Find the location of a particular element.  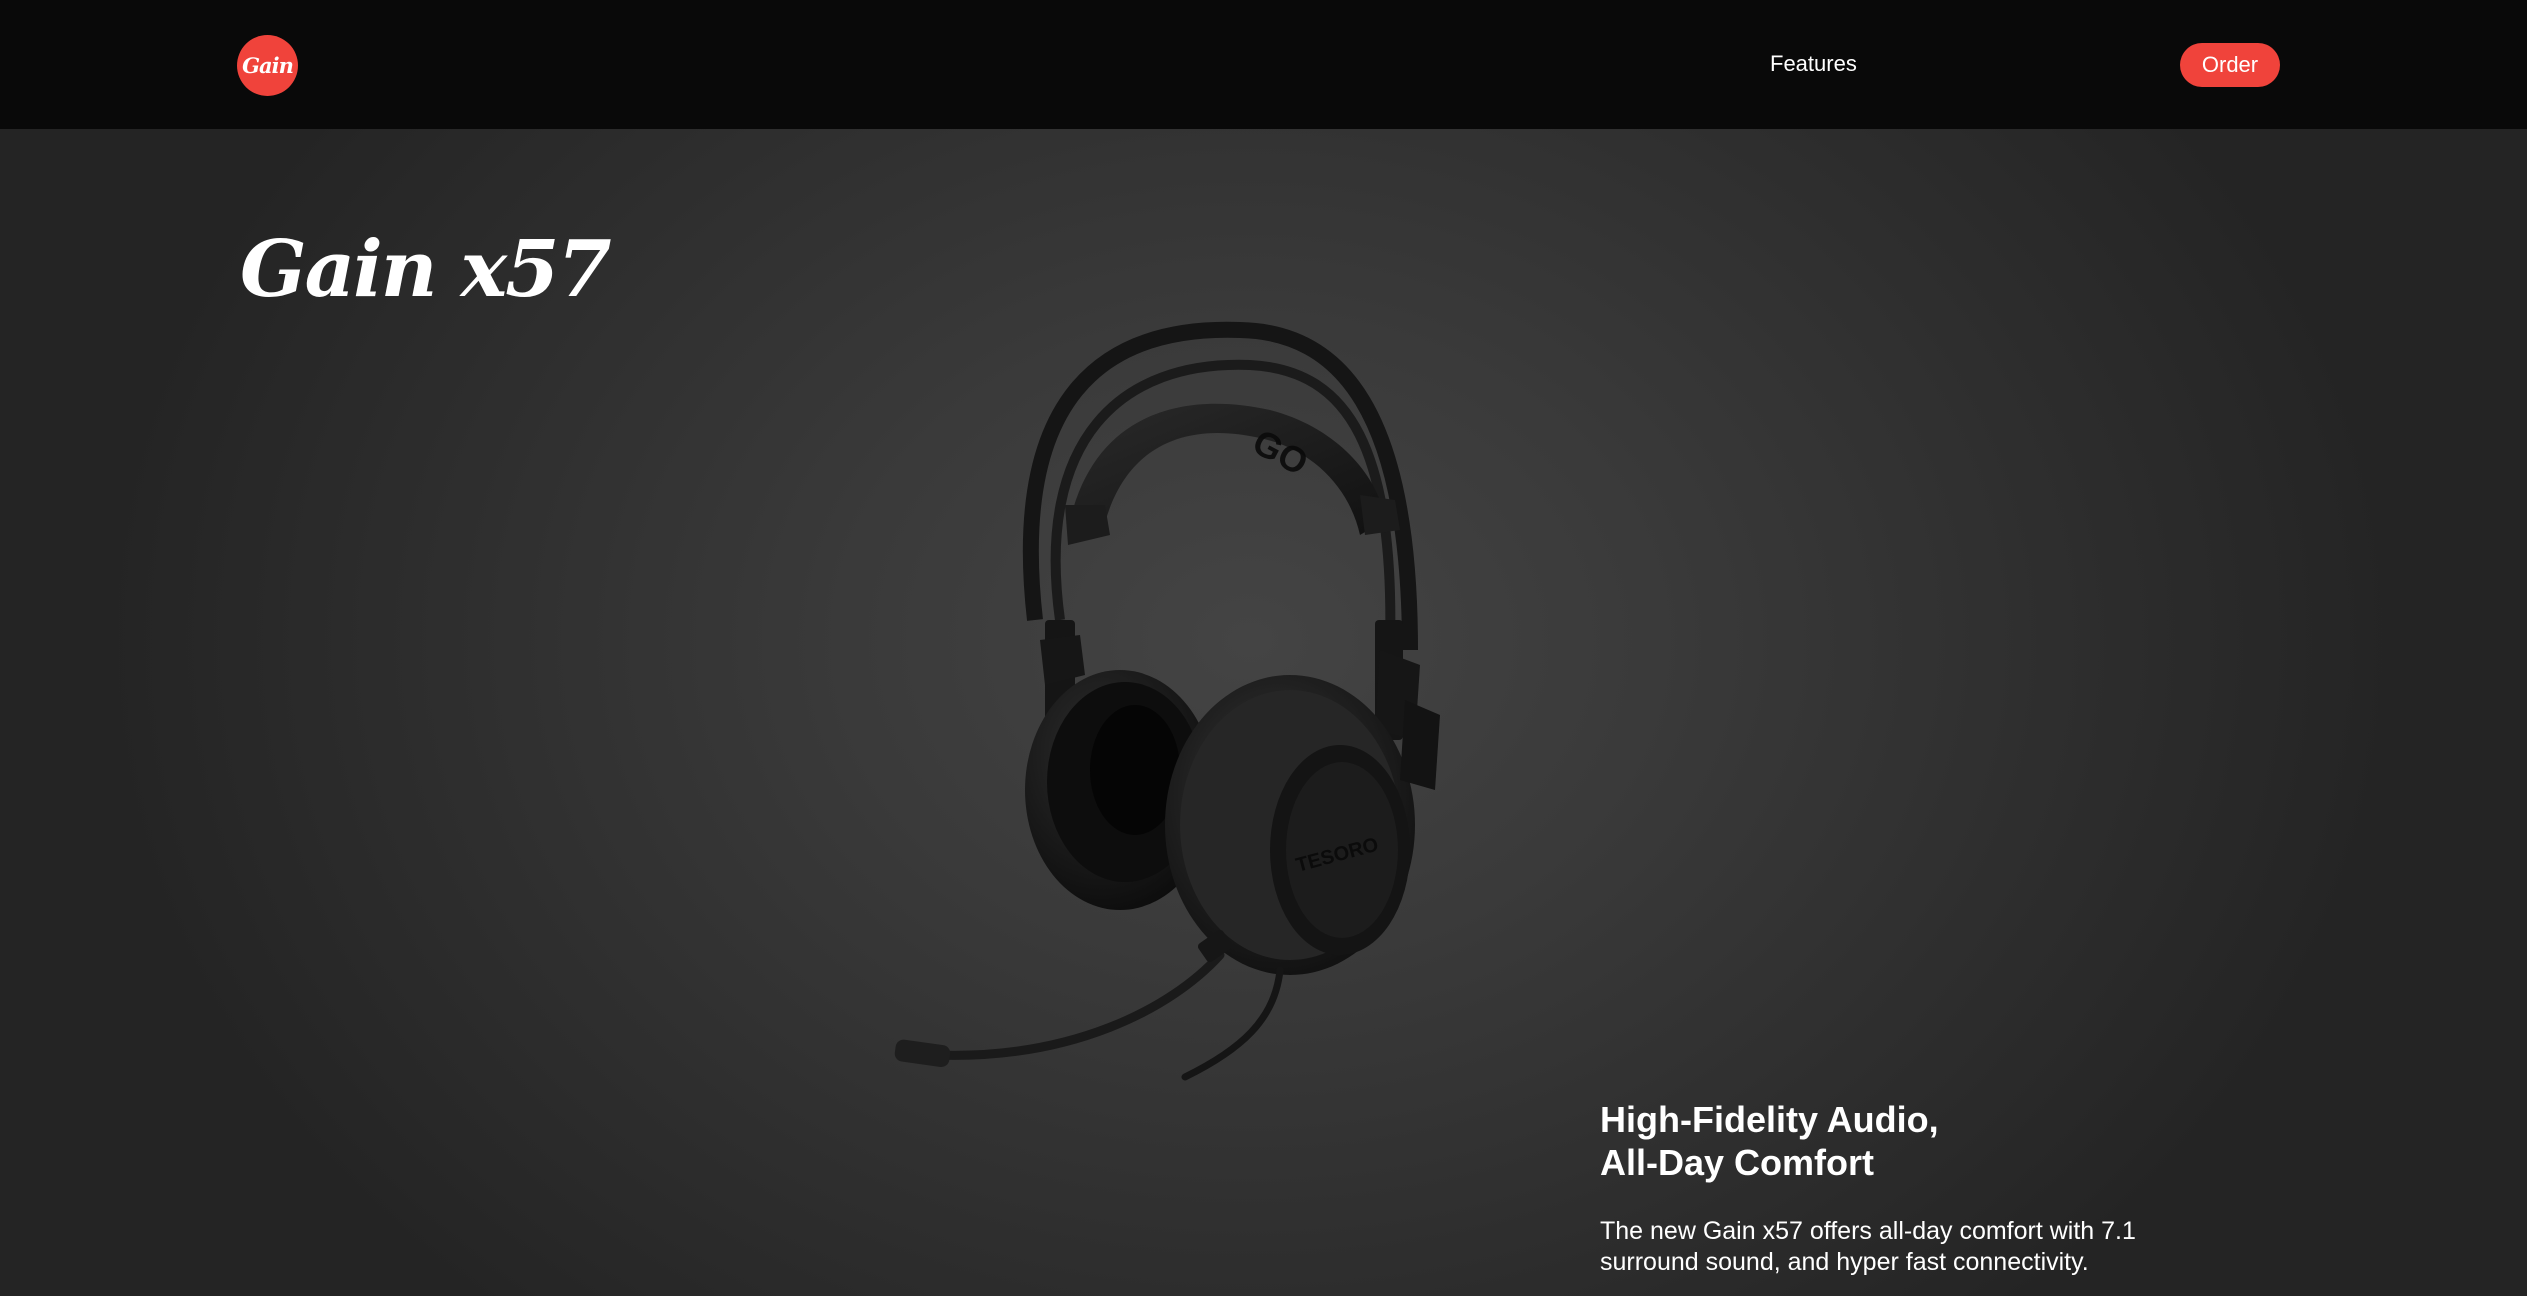

logo-text: Gain is located at coordinates (268, 65).